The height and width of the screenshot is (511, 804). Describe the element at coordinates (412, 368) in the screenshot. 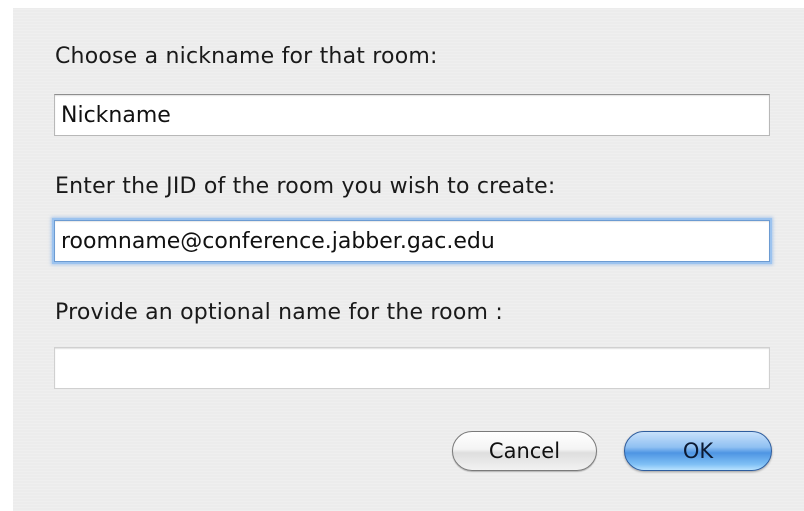

I see `room-name-input` at that location.